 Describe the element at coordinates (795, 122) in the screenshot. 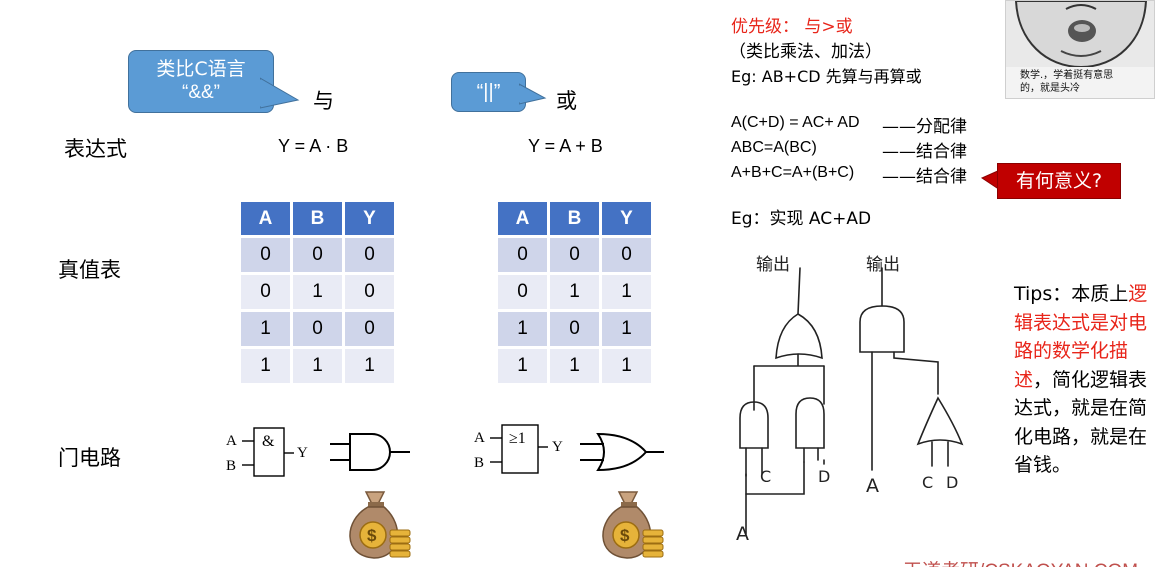

I see `law-distributive-expr: A(C+D) = AC+ AD` at that location.